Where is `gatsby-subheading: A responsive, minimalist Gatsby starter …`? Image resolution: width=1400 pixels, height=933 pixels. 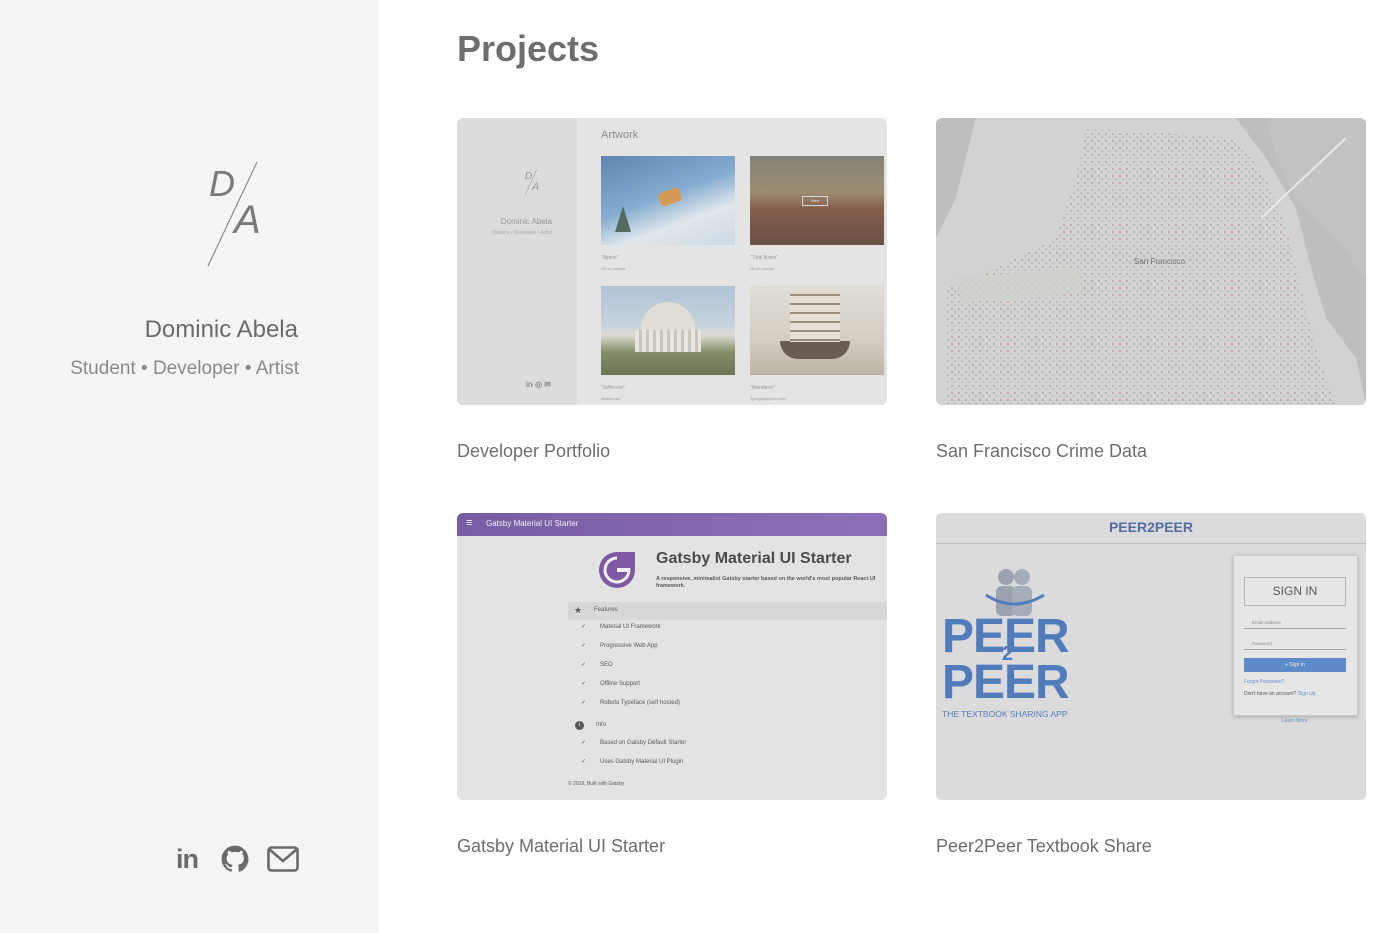 gatsby-subheading: A responsive, minimalist Gatsby starter … is located at coordinates (766, 582).